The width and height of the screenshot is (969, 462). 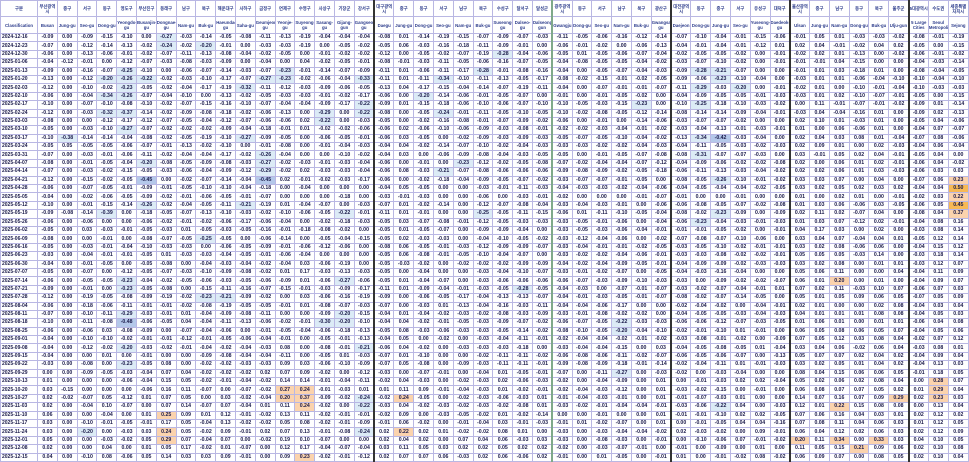 What do you see at coordinates (305, 25) in the screenshot?
I see `column-header-en: Suyeong-gu` at bounding box center [305, 25].